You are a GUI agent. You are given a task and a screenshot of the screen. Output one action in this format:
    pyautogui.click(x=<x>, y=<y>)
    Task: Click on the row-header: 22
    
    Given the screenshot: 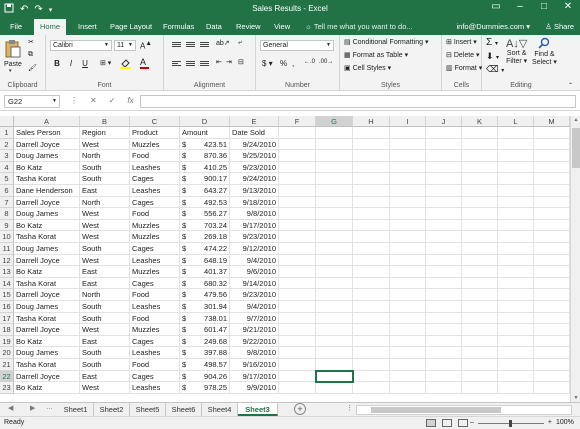 What is the action you would take?
    pyautogui.click(x=7, y=376)
    